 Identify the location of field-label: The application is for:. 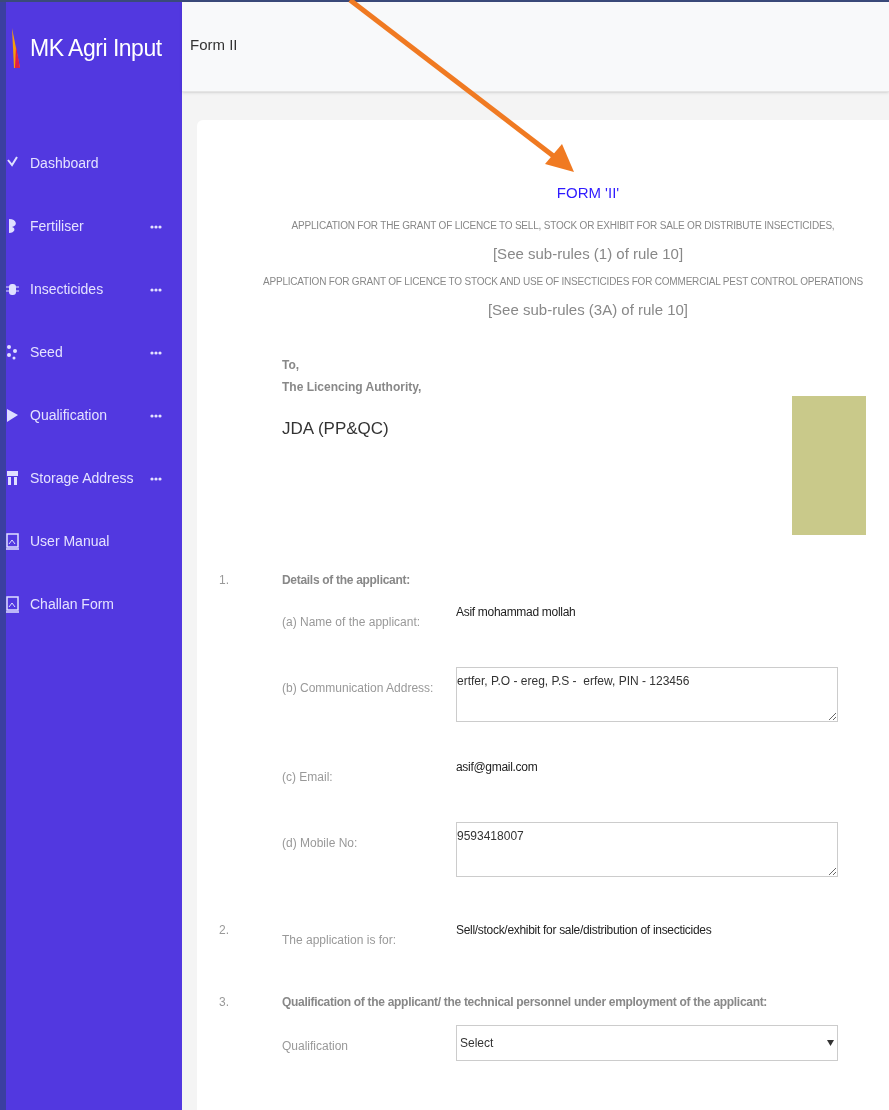
(340, 940).